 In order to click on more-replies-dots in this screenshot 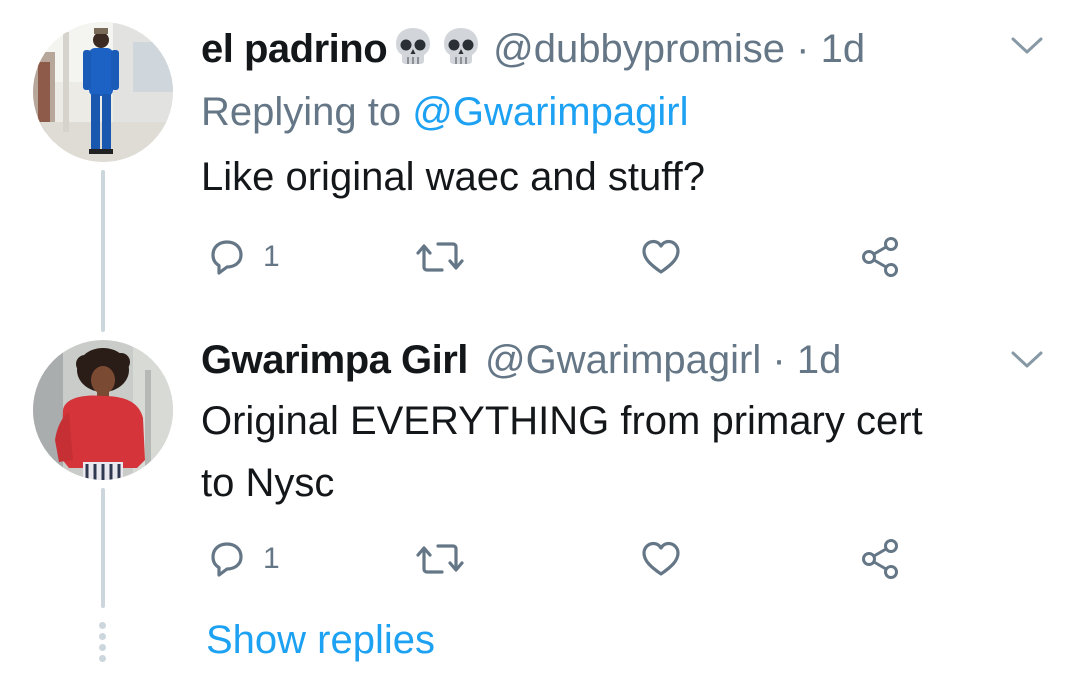, I will do `click(103, 644)`.